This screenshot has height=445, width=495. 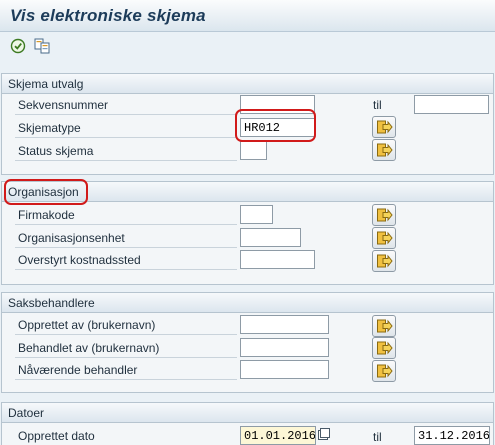 I want to click on group-title: Datoer, so click(x=247, y=413).